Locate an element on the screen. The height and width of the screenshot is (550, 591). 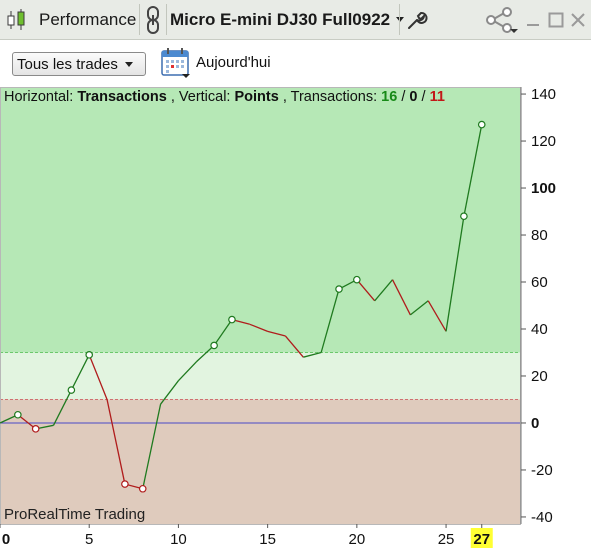
trade-filter-select: Tous les trades is located at coordinates (79, 64).